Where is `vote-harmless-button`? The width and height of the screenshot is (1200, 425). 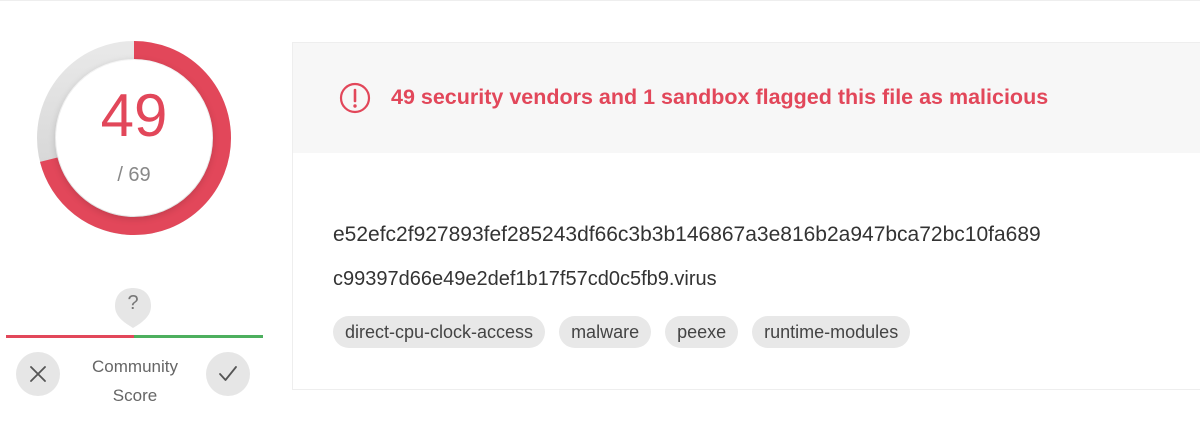 vote-harmless-button is located at coordinates (228, 374).